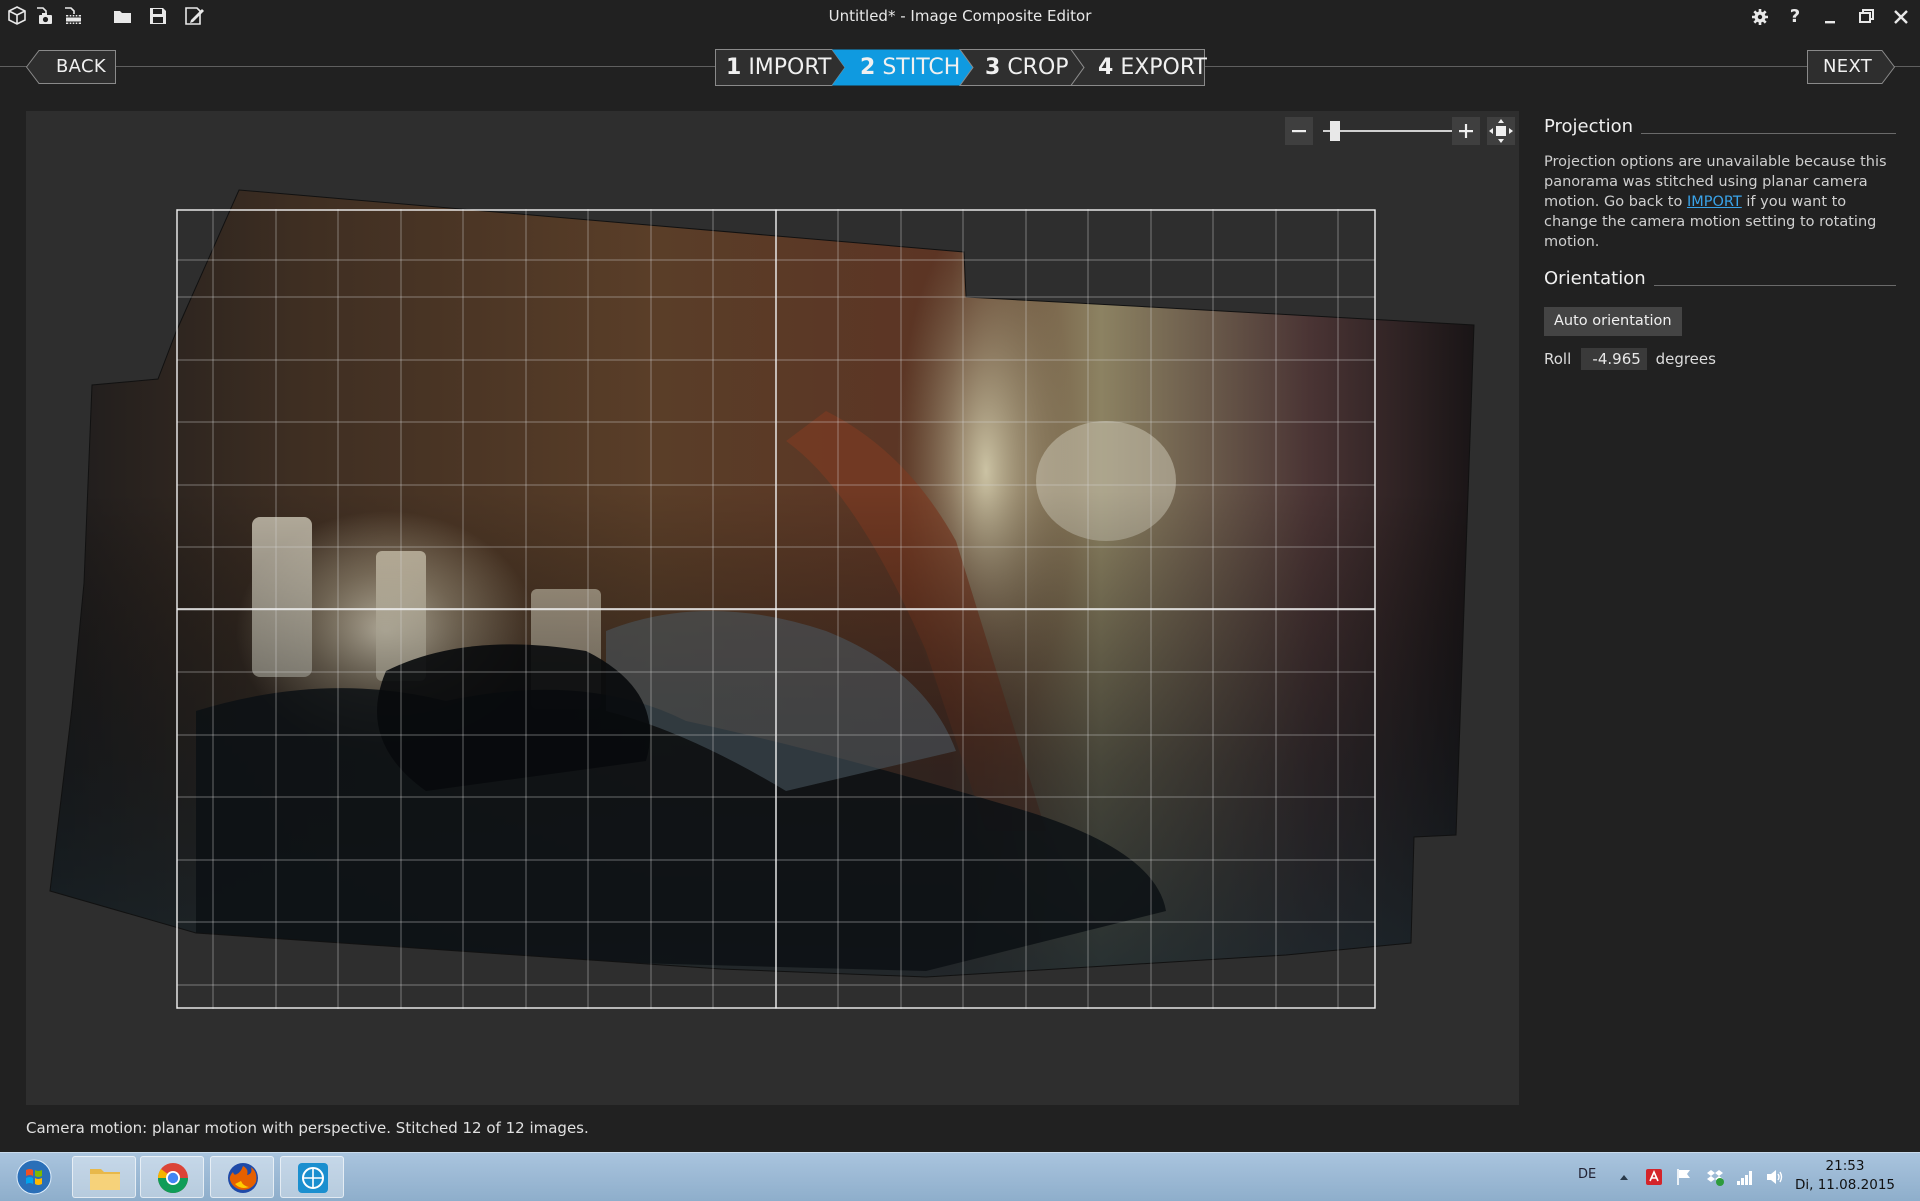 The image size is (1920, 1201). I want to click on roll-unit: degrees, so click(1685, 359).